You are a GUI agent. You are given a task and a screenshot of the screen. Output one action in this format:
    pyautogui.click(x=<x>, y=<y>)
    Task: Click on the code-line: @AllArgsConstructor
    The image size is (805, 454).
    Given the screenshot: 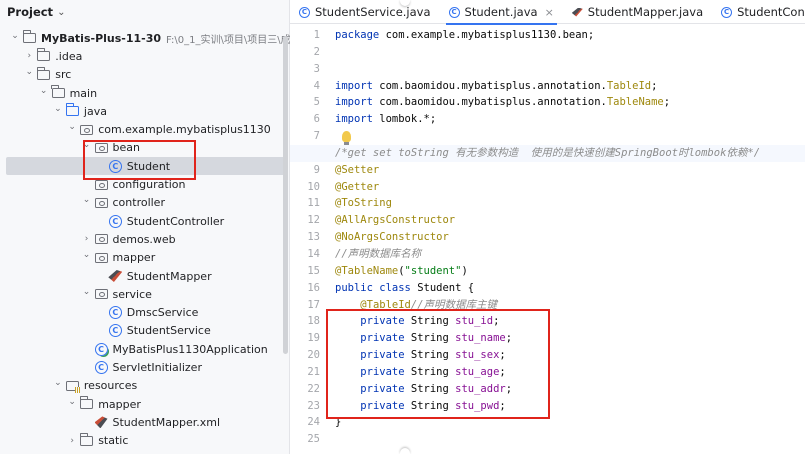 What is the action you would take?
    pyautogui.click(x=570, y=220)
    